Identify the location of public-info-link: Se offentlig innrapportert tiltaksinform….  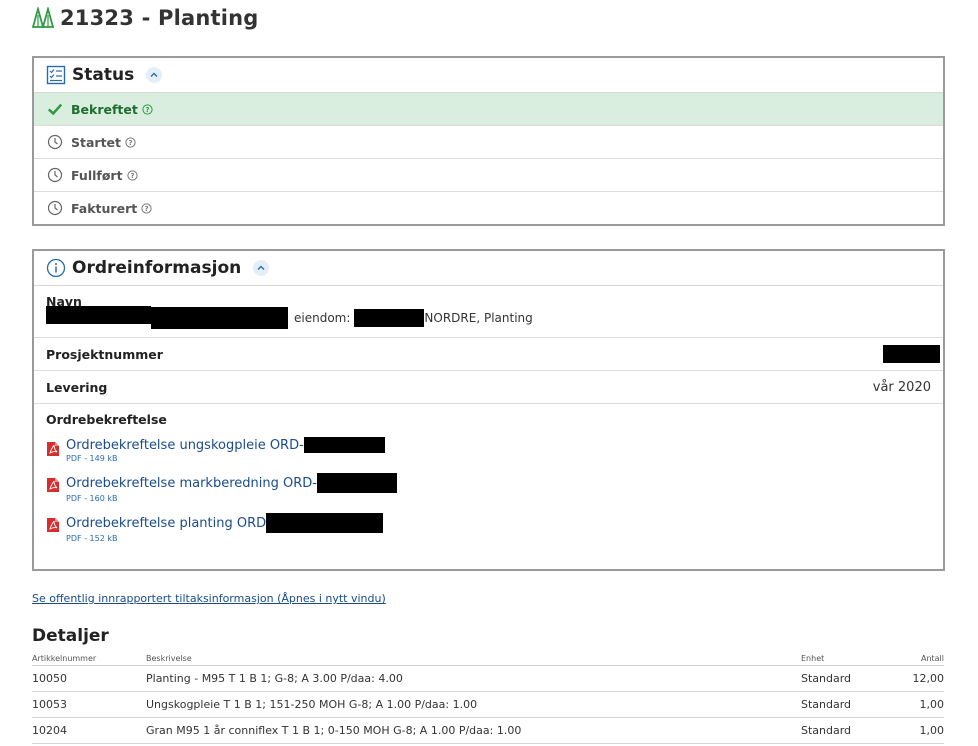
(209, 598).